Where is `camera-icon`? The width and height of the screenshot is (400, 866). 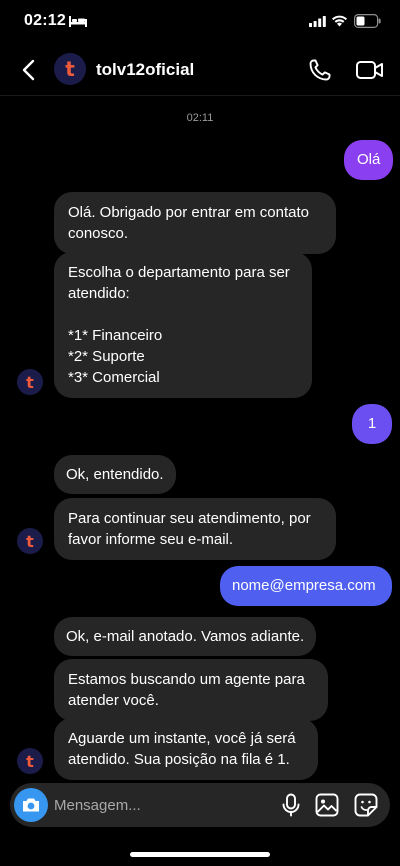
camera-icon is located at coordinates (31, 805).